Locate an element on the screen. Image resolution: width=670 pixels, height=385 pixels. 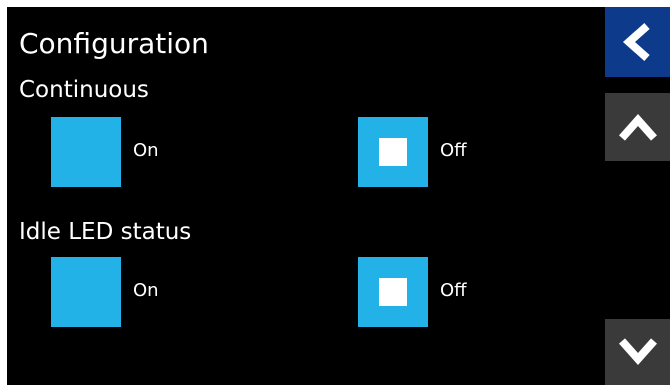
scroll-up-button is located at coordinates (637, 127).